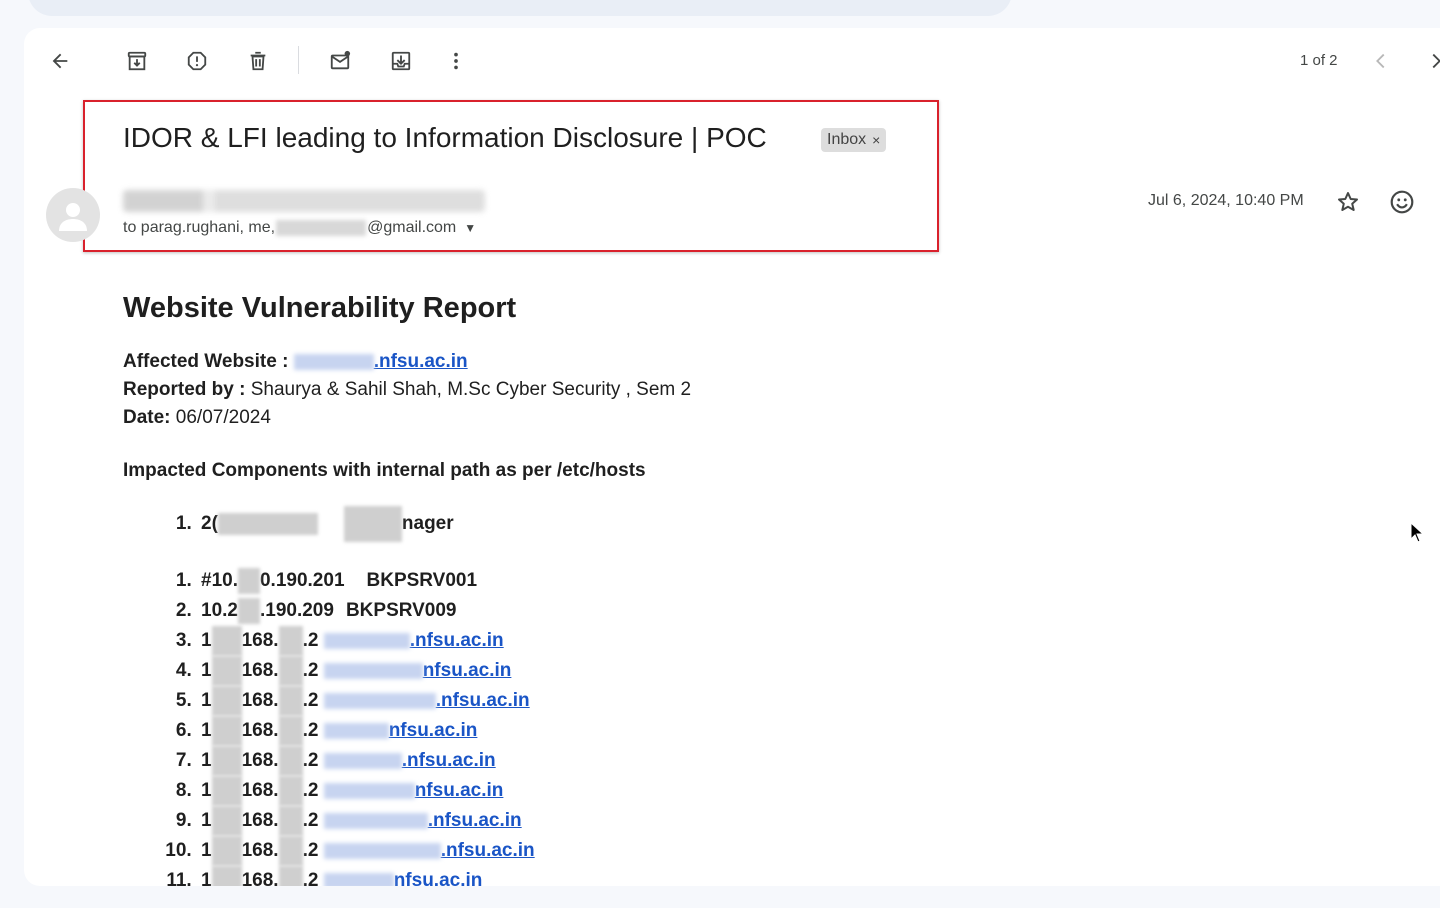  Describe the element at coordinates (422, 580) in the screenshot. I see `host-name: BKPSRV001` at that location.